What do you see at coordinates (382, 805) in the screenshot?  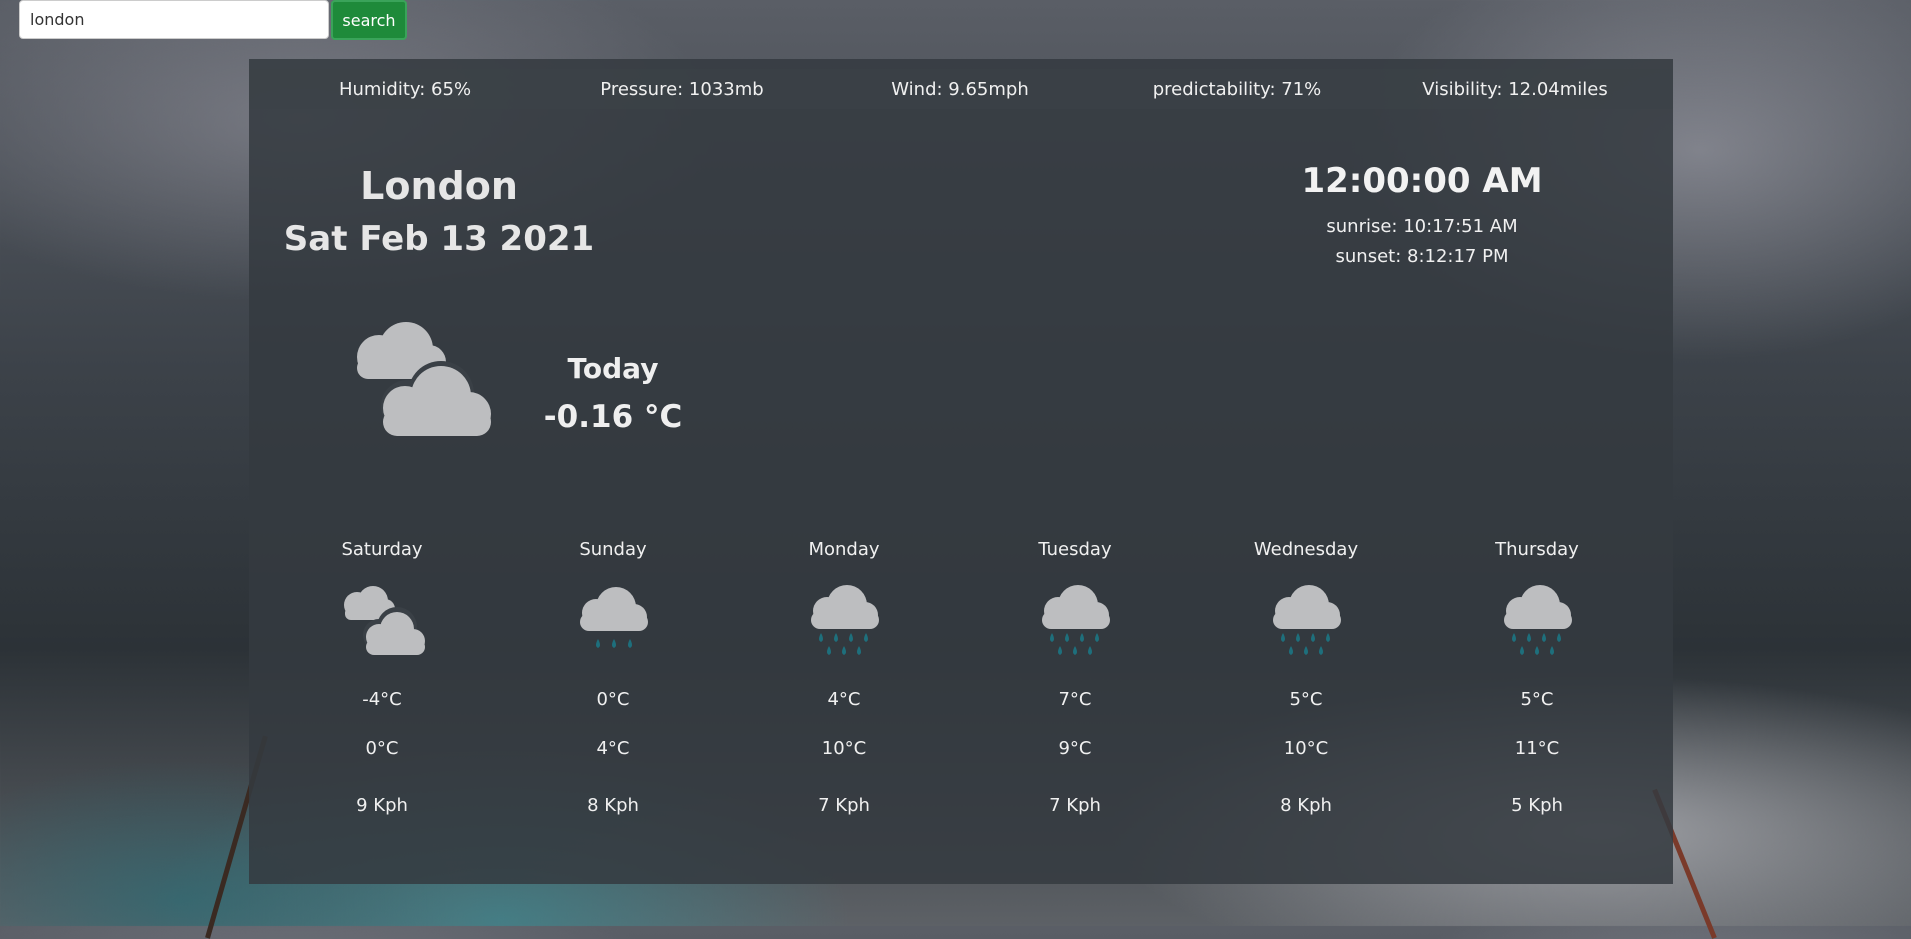 I see `forecast-wind: 9 Kph` at bounding box center [382, 805].